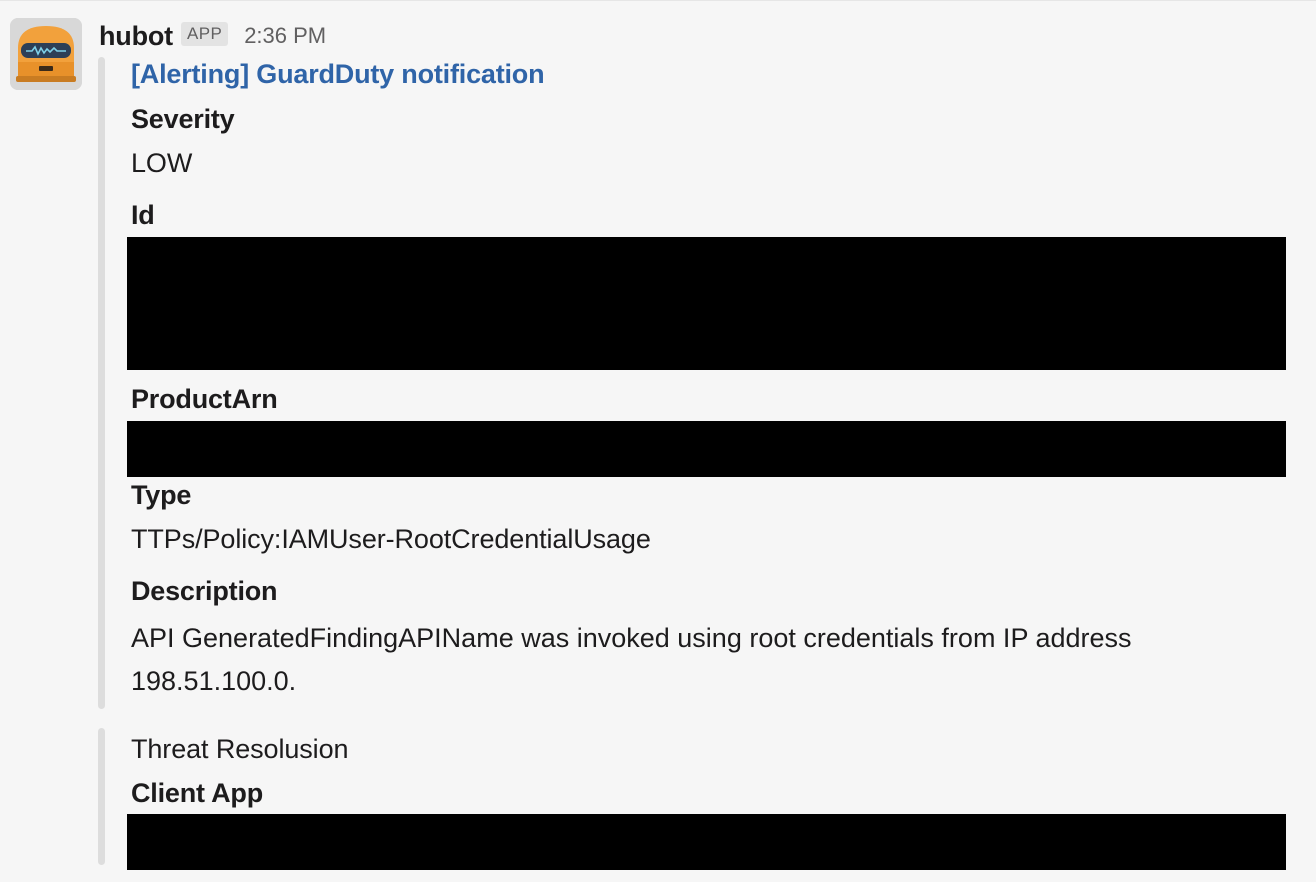 This screenshot has width=1316, height=882. Describe the element at coordinates (143, 215) in the screenshot. I see `id-label: Id` at that location.